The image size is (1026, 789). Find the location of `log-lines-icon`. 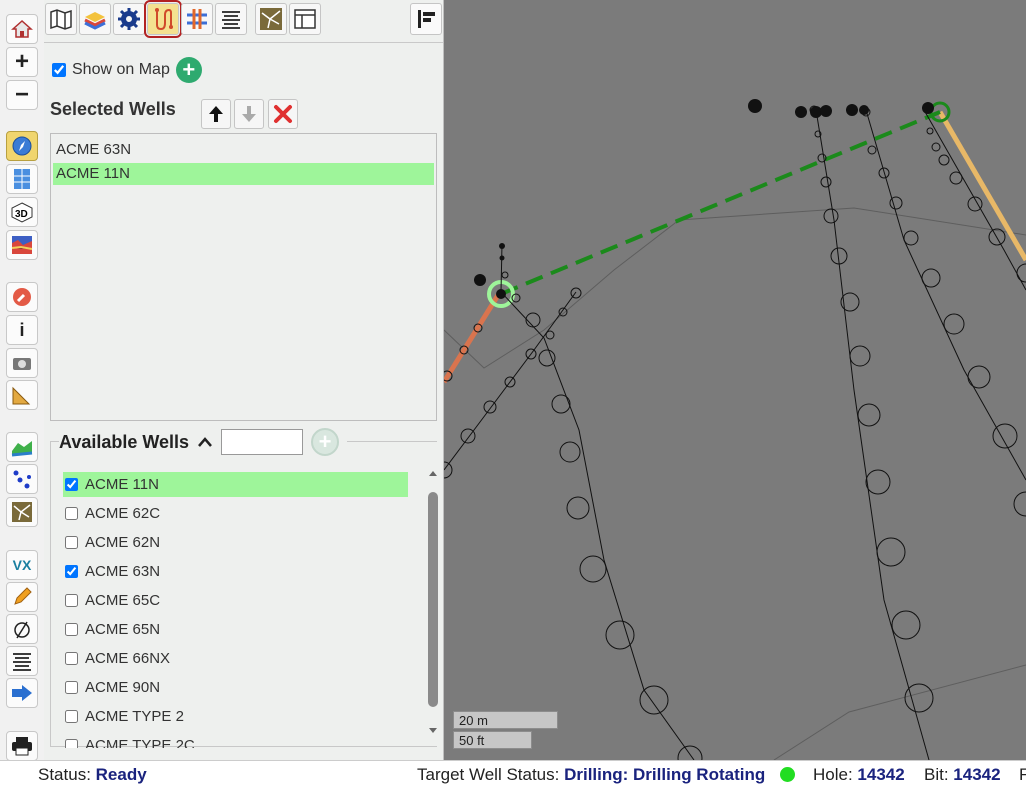

log-lines-icon is located at coordinates (22, 661).